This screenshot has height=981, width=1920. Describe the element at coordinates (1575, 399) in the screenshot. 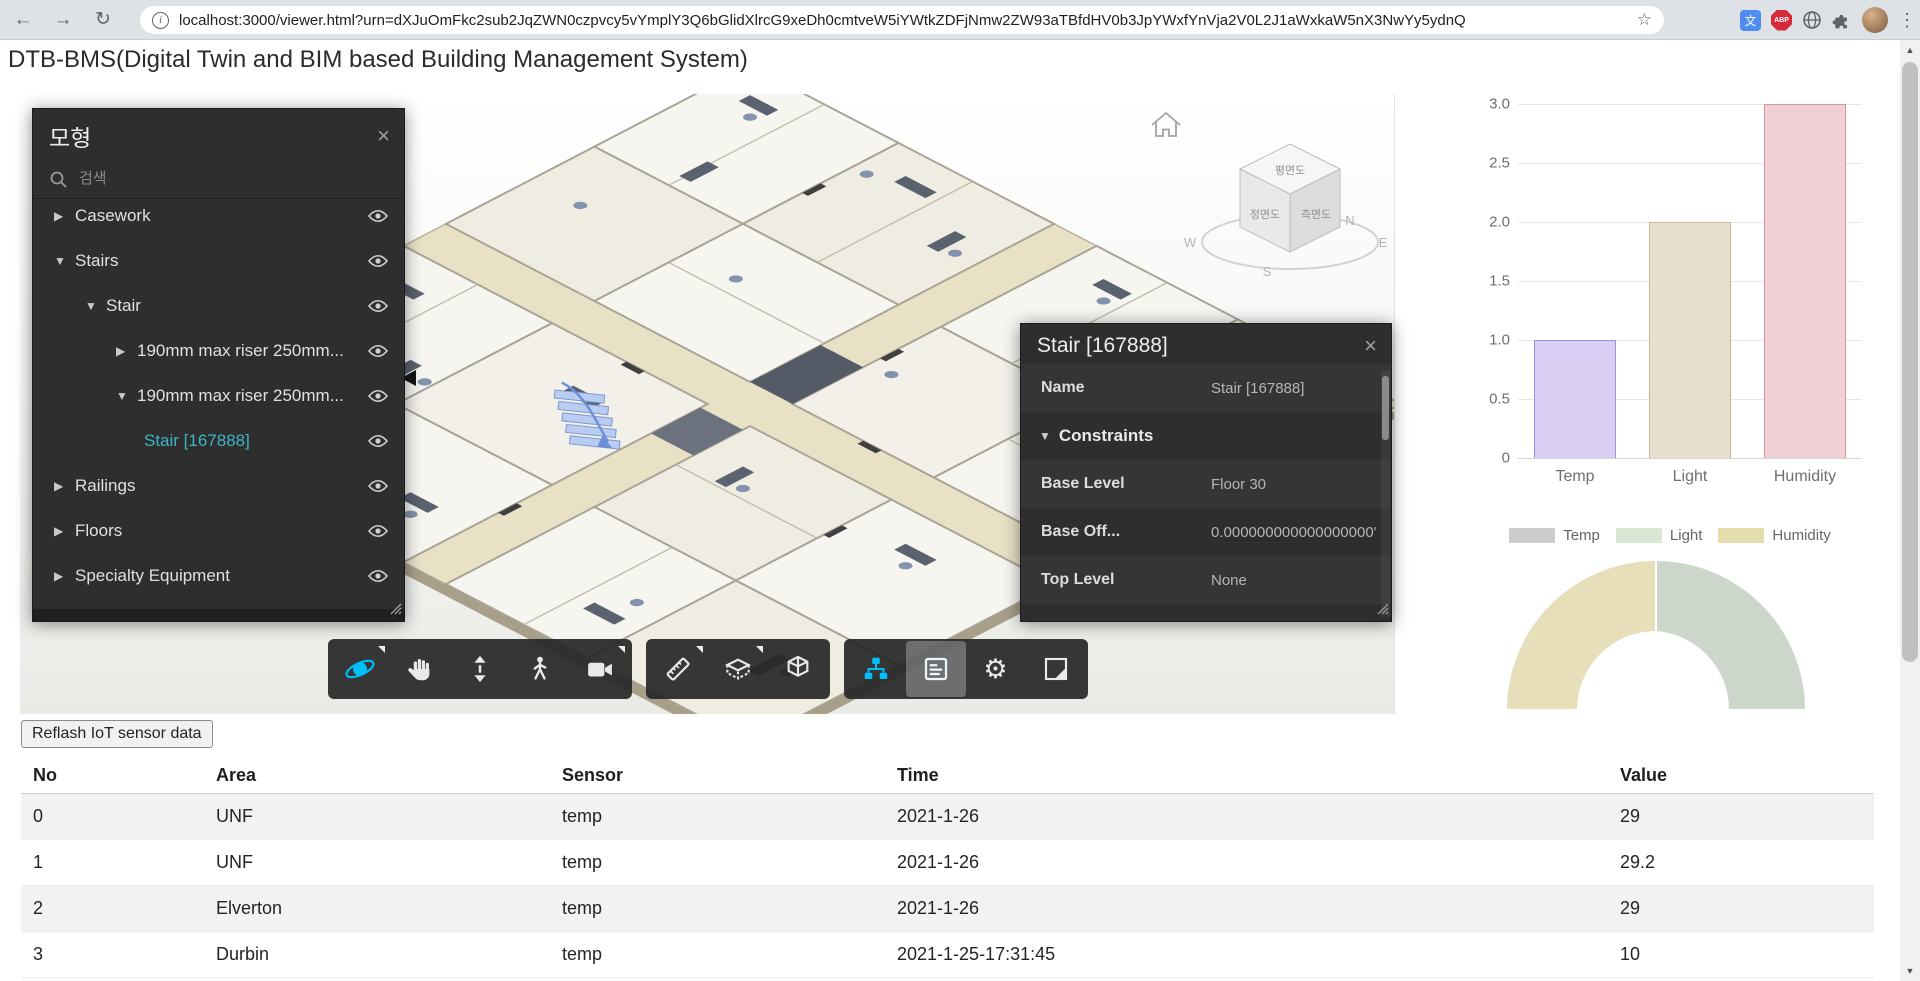

I see `bar-temp` at that location.